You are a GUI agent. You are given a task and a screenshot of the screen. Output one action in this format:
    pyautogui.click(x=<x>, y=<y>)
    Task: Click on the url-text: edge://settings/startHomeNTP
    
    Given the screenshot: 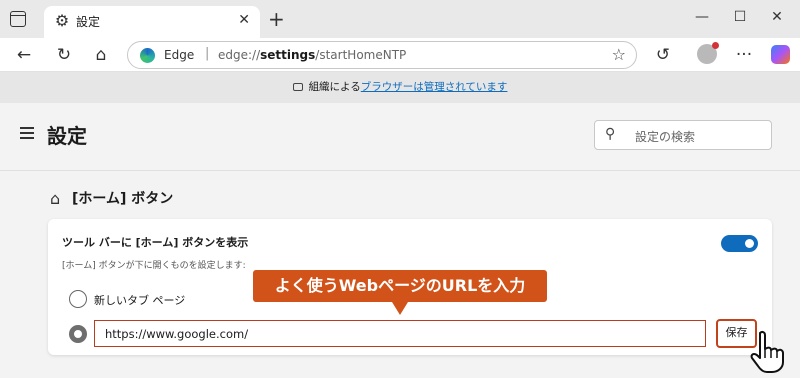 What is the action you would take?
    pyautogui.click(x=312, y=55)
    